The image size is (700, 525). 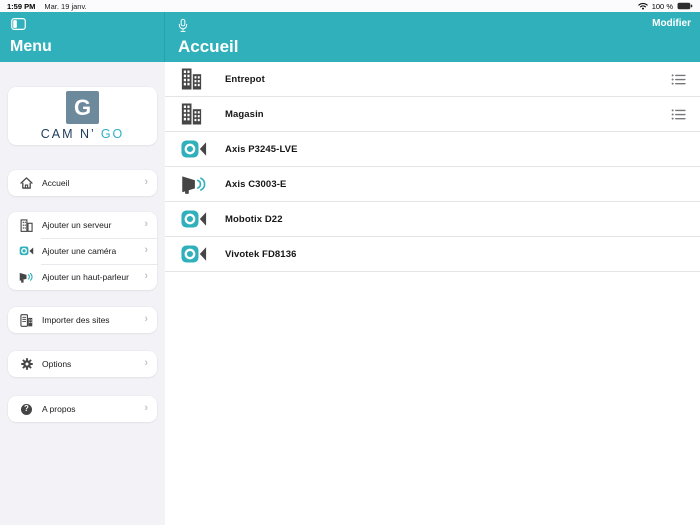 What do you see at coordinates (112, 134) in the screenshot?
I see `logo-text-secondary: GO` at bounding box center [112, 134].